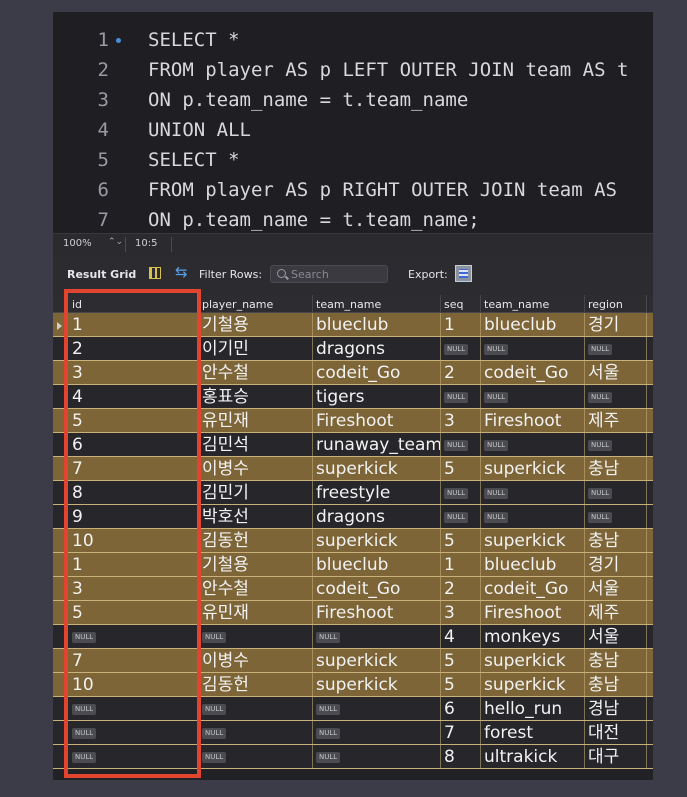  Describe the element at coordinates (337, 274) in the screenshot. I see `search-input` at that location.